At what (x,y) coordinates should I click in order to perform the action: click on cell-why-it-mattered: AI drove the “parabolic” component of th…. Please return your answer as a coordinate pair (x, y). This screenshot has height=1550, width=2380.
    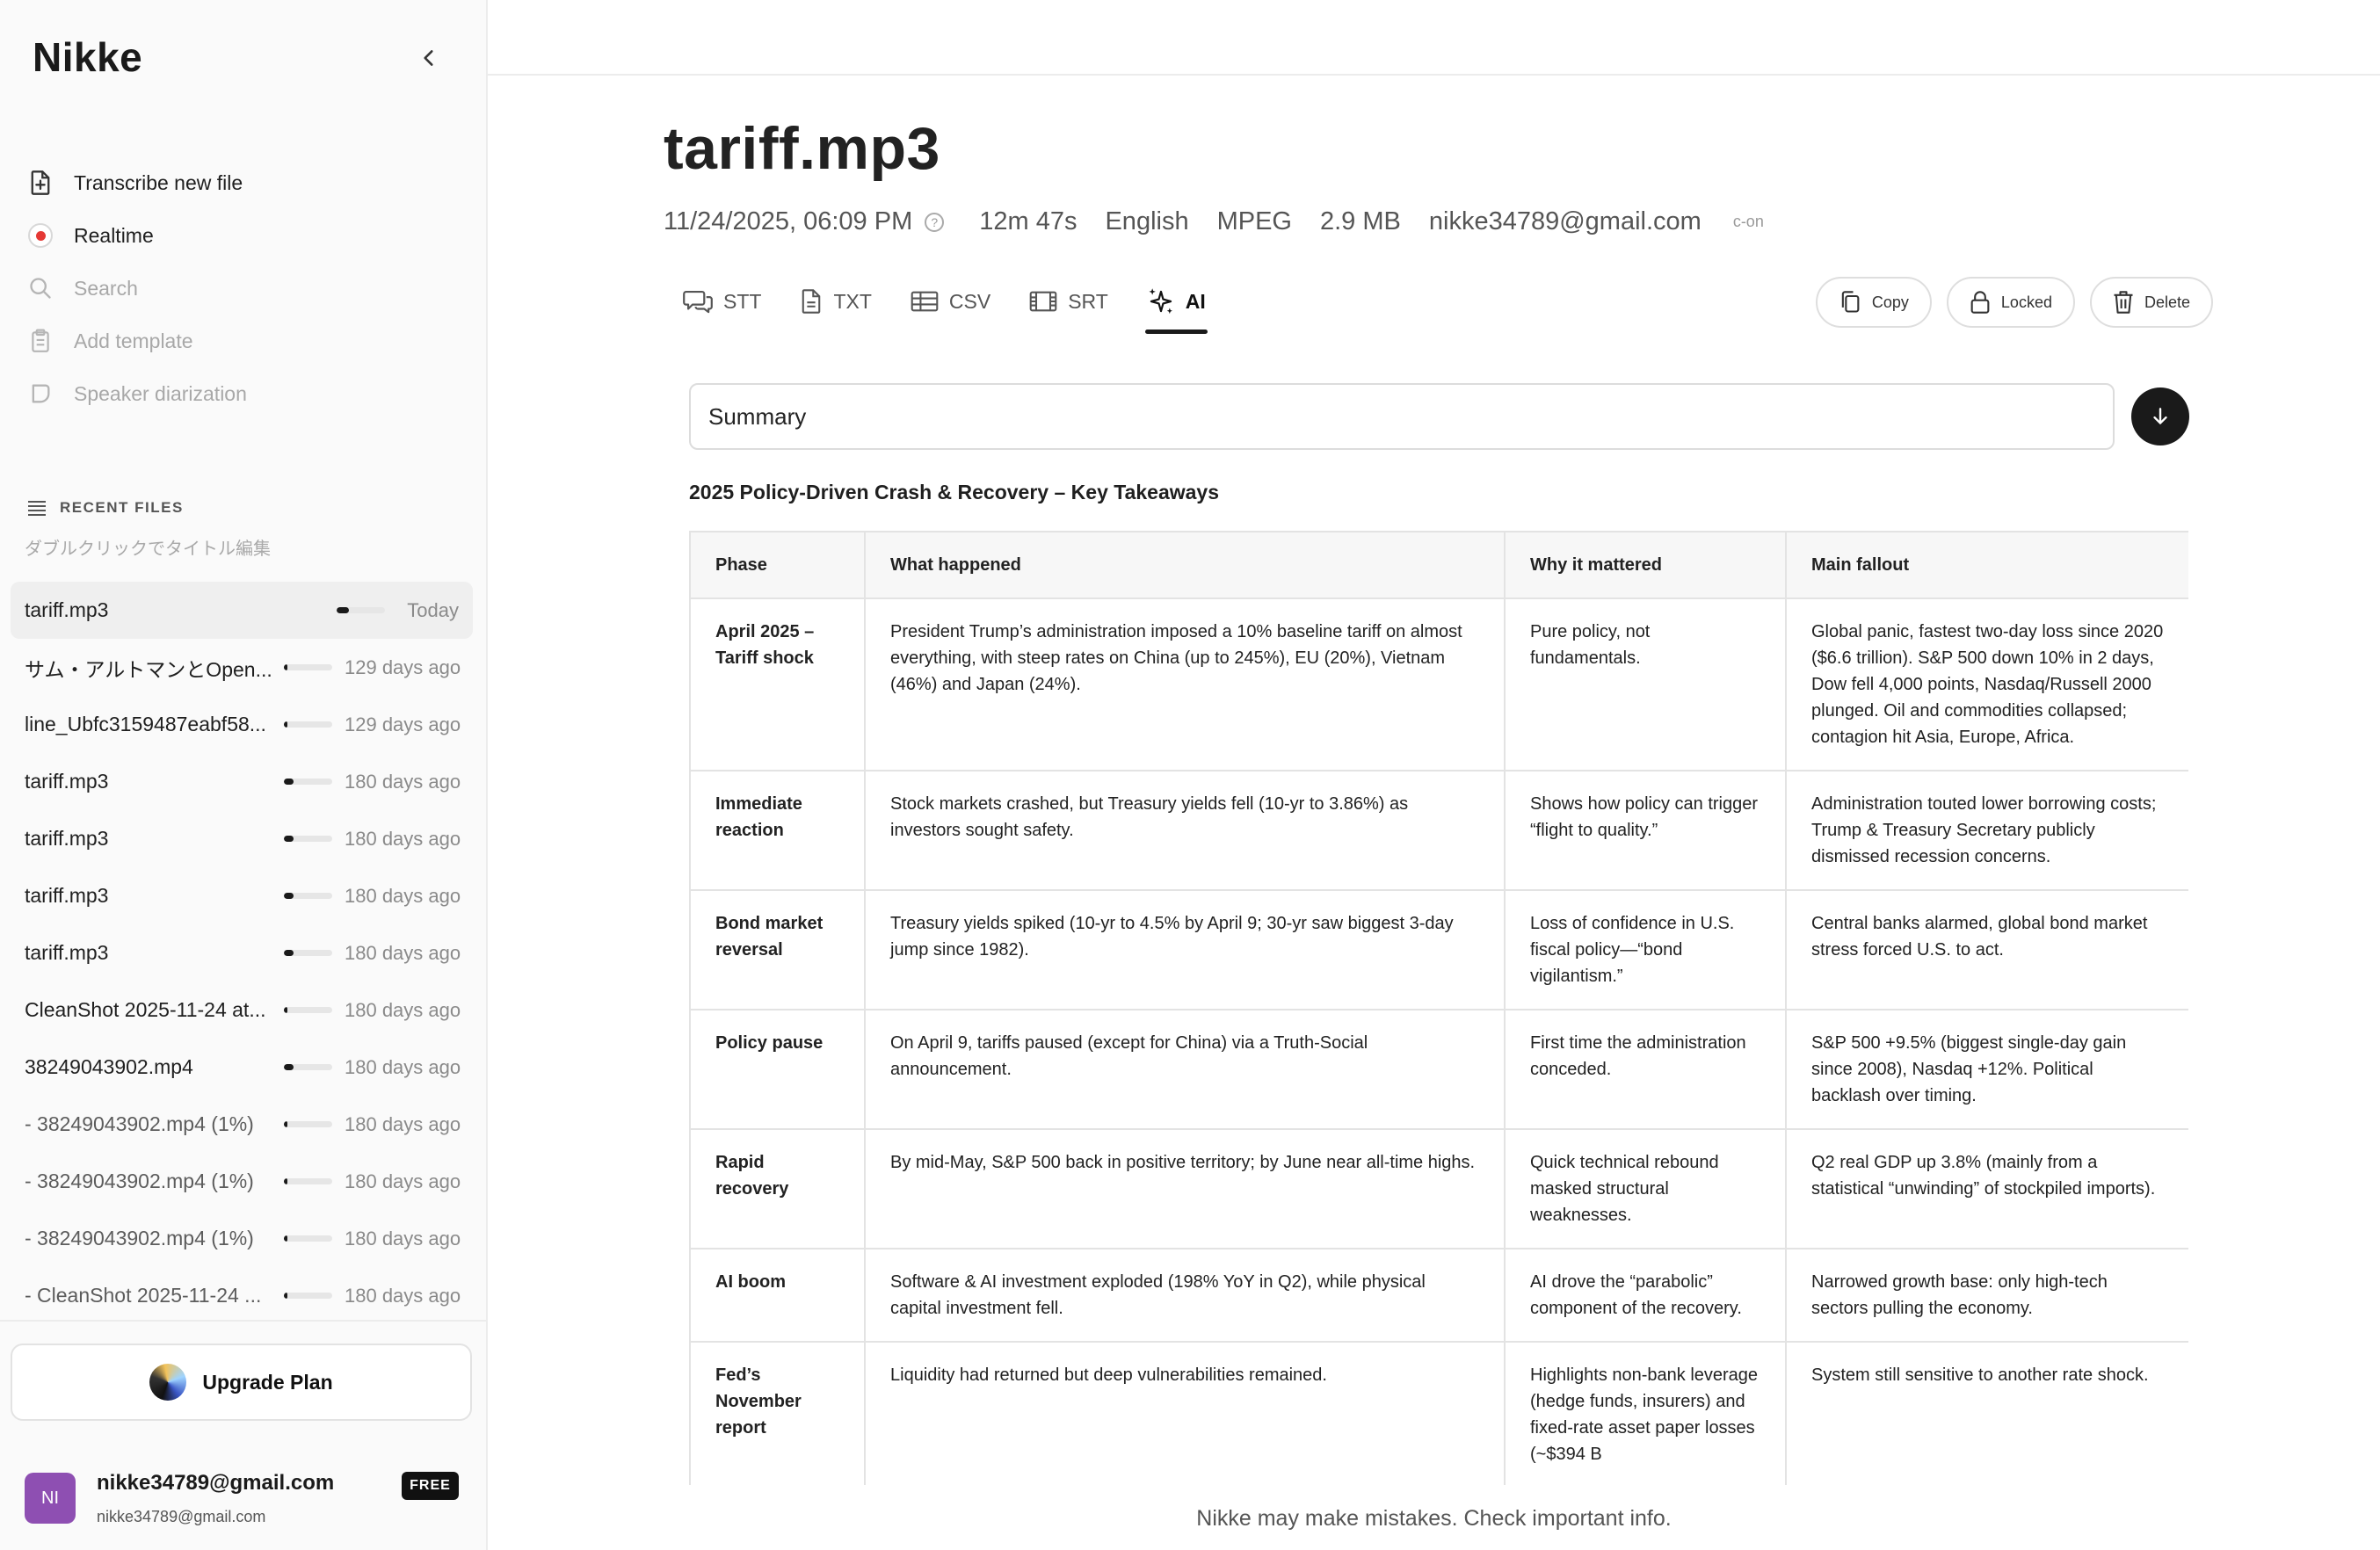
    Looking at the image, I should click on (1645, 1296).